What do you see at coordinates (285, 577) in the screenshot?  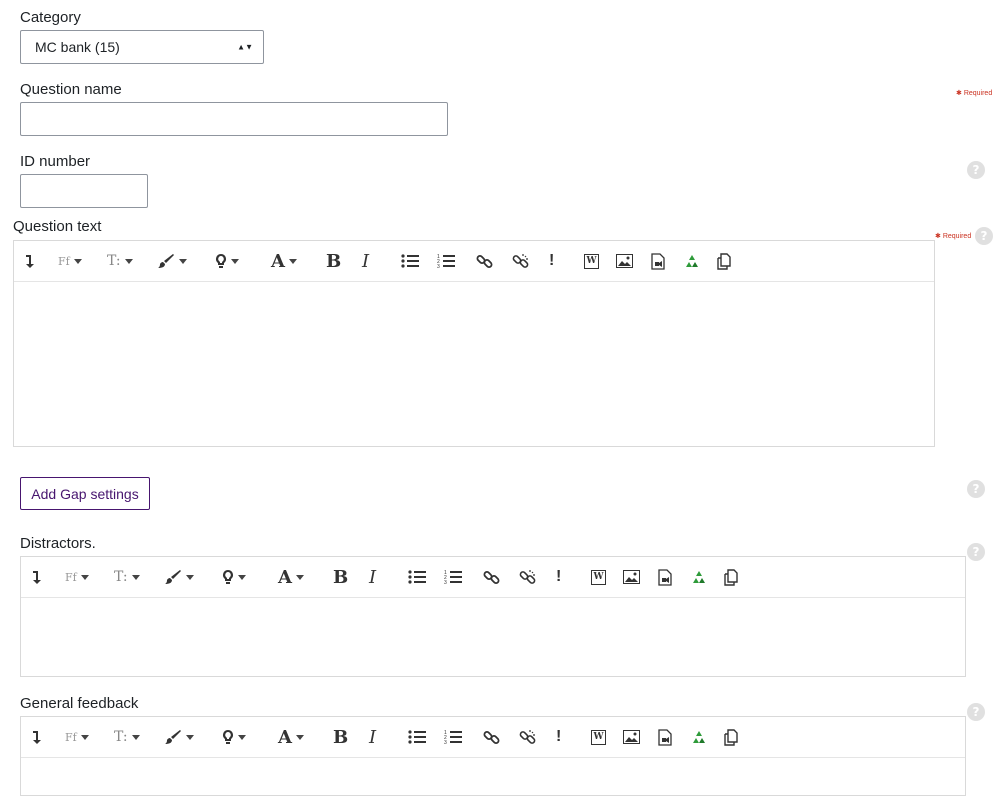 I see `font-color-icon: A` at bounding box center [285, 577].